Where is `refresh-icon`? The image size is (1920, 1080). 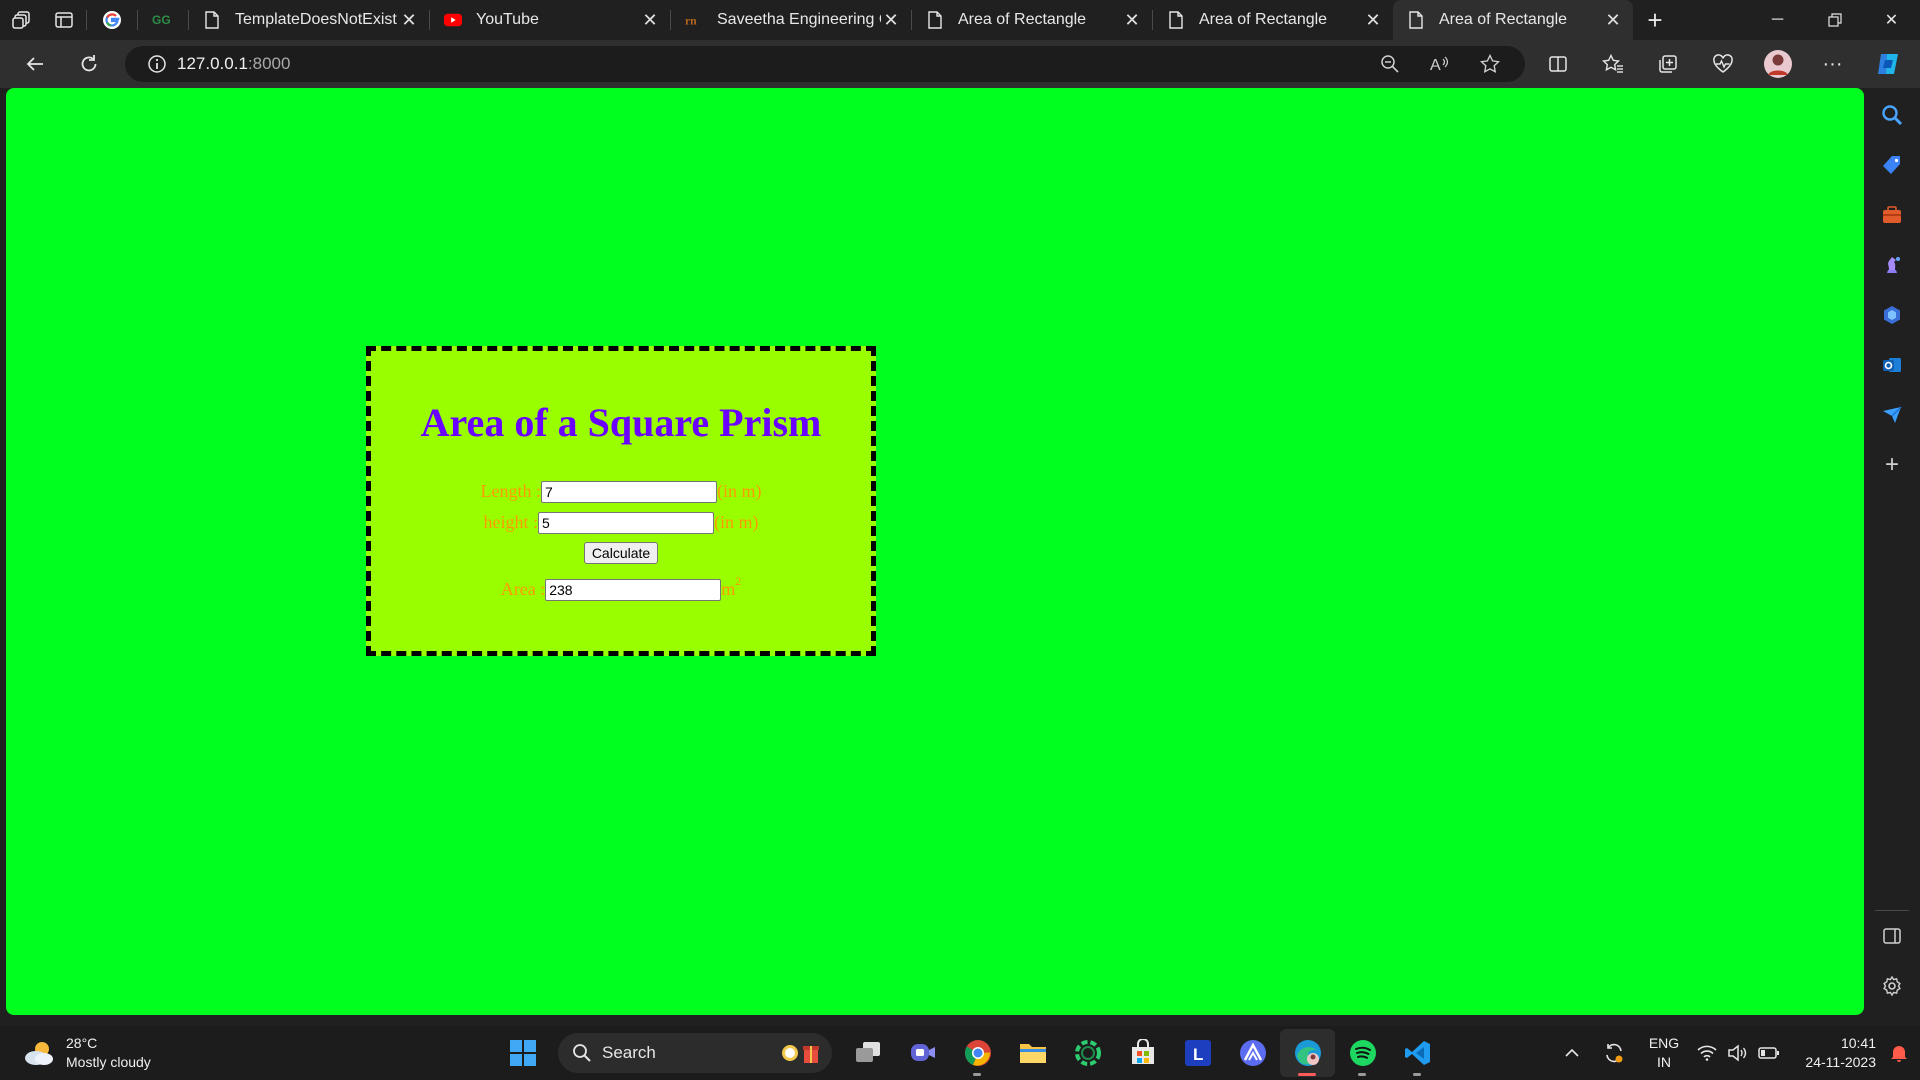 refresh-icon is located at coordinates (89, 64).